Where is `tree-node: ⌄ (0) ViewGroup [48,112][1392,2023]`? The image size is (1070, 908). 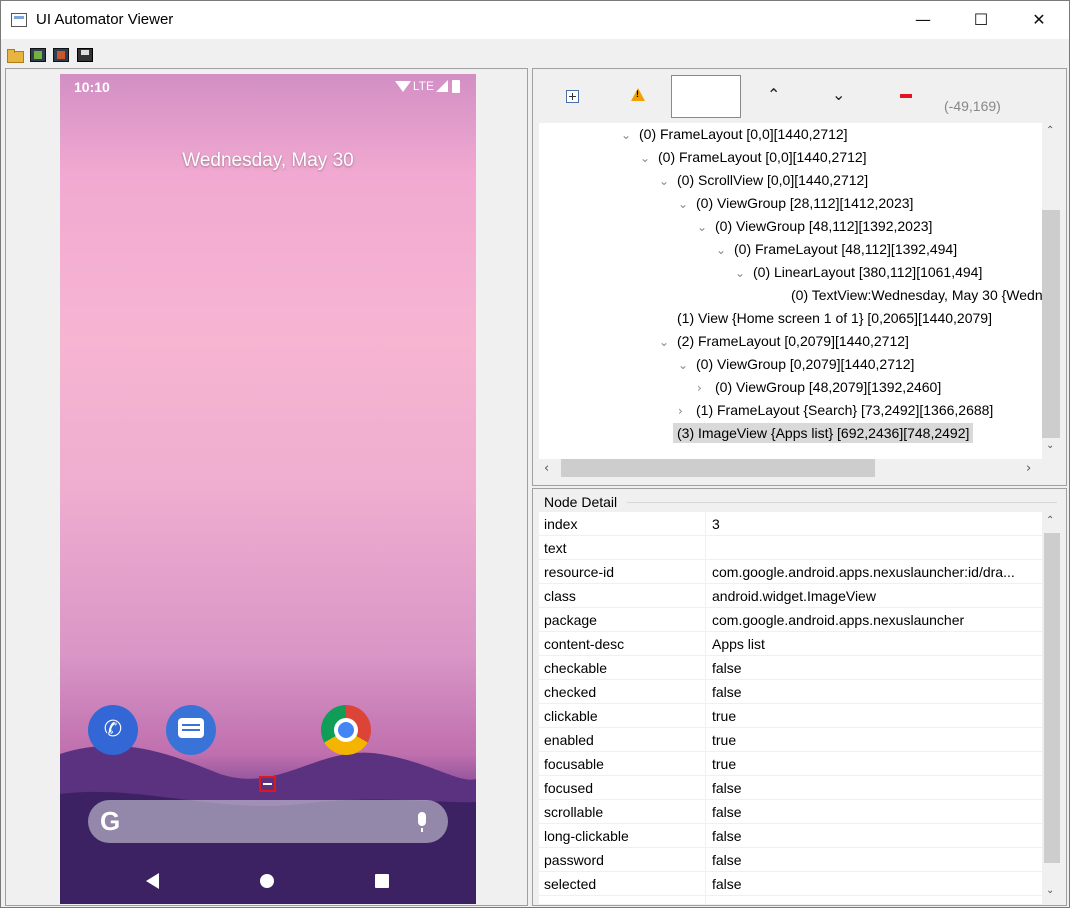
tree-node: ⌄ (0) ViewGroup [48,112][1392,2023] is located at coordinates (814, 226).